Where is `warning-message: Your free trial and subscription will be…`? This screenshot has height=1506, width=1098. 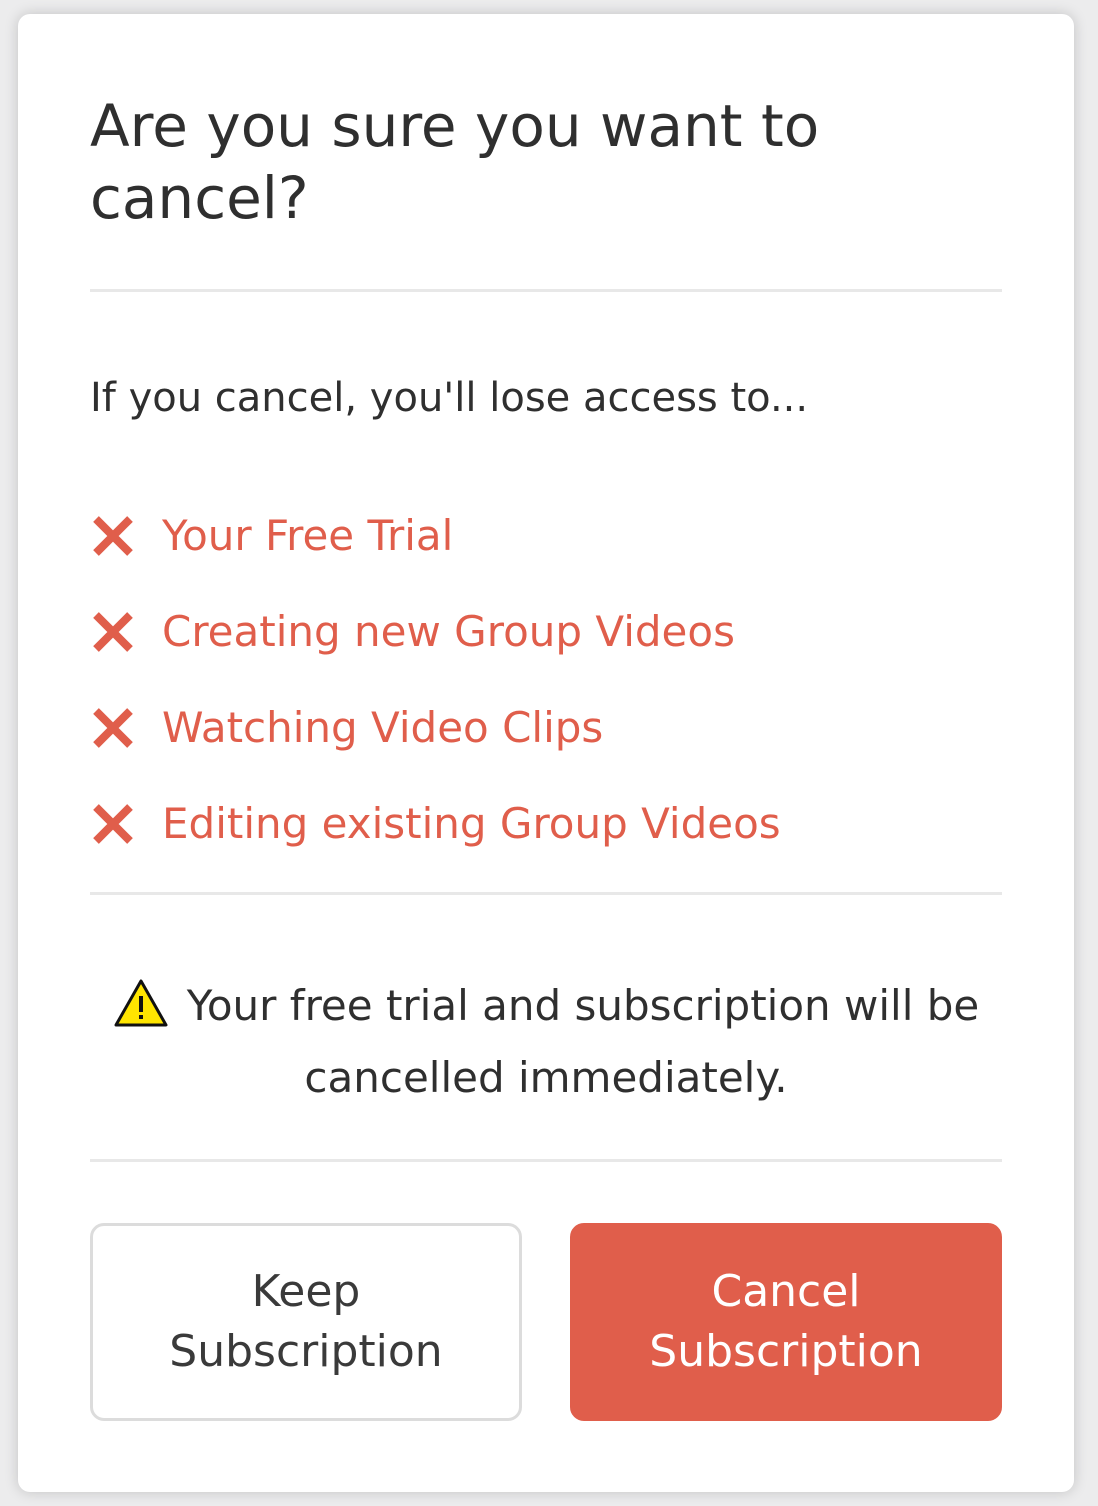 warning-message: Your free trial and subscription will be… is located at coordinates (546, 1042).